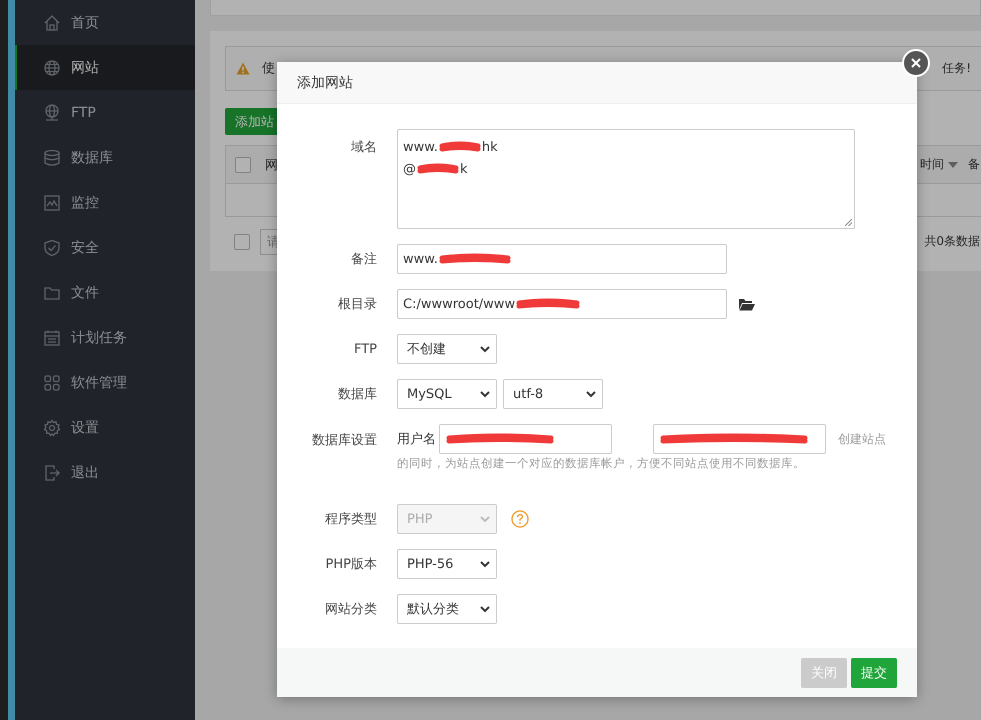  Describe the element at coordinates (916, 63) in the screenshot. I see `close-icon` at that location.